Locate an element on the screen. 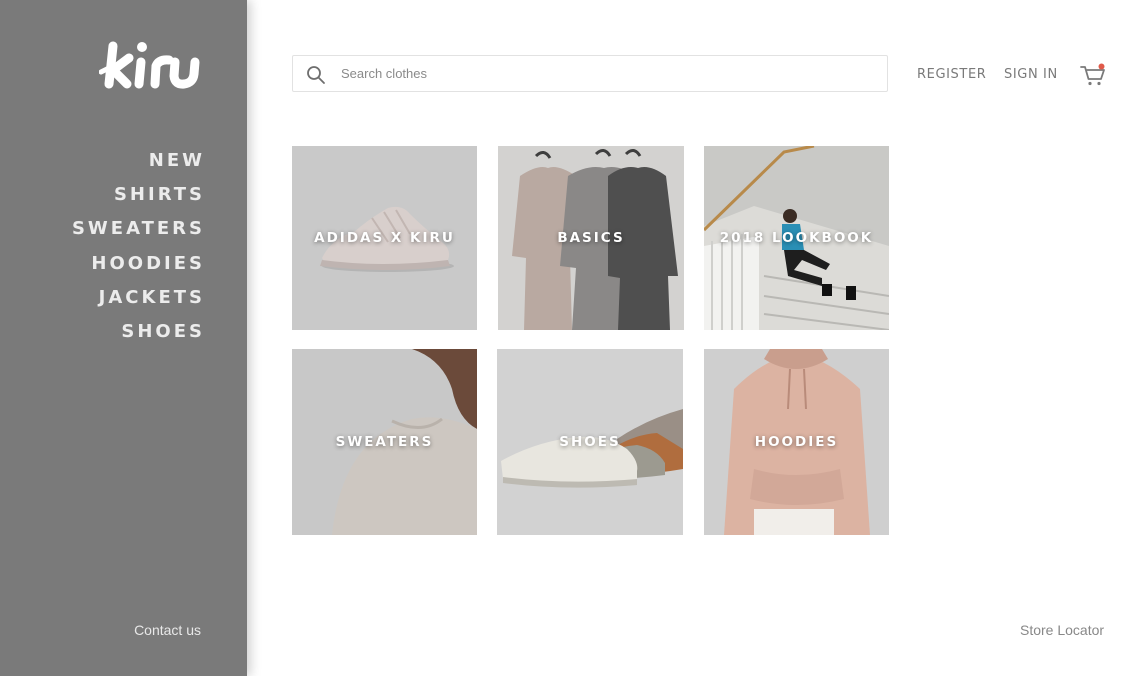 The image size is (1140, 676). kiru-logo-icon is located at coordinates (149, 65).